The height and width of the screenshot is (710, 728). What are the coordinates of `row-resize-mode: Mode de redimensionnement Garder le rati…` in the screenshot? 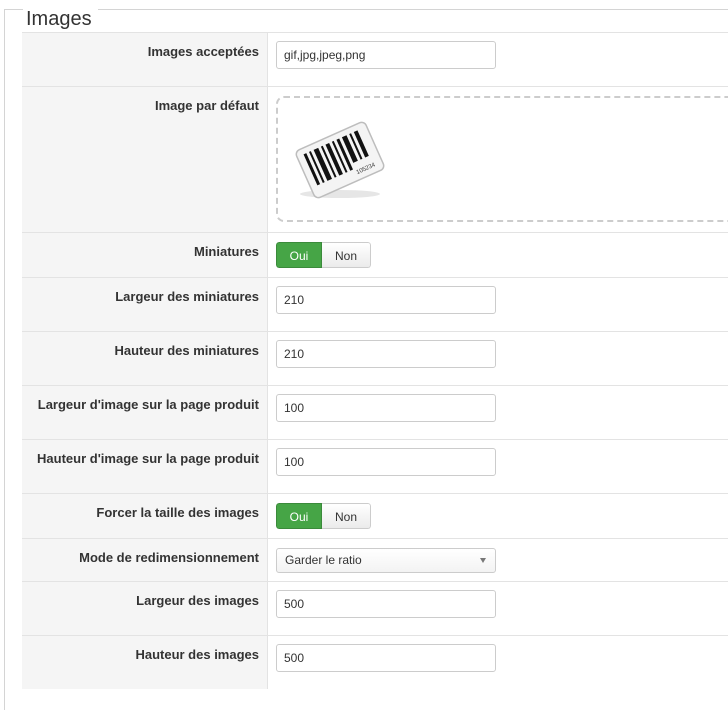 It's located at (375, 560).